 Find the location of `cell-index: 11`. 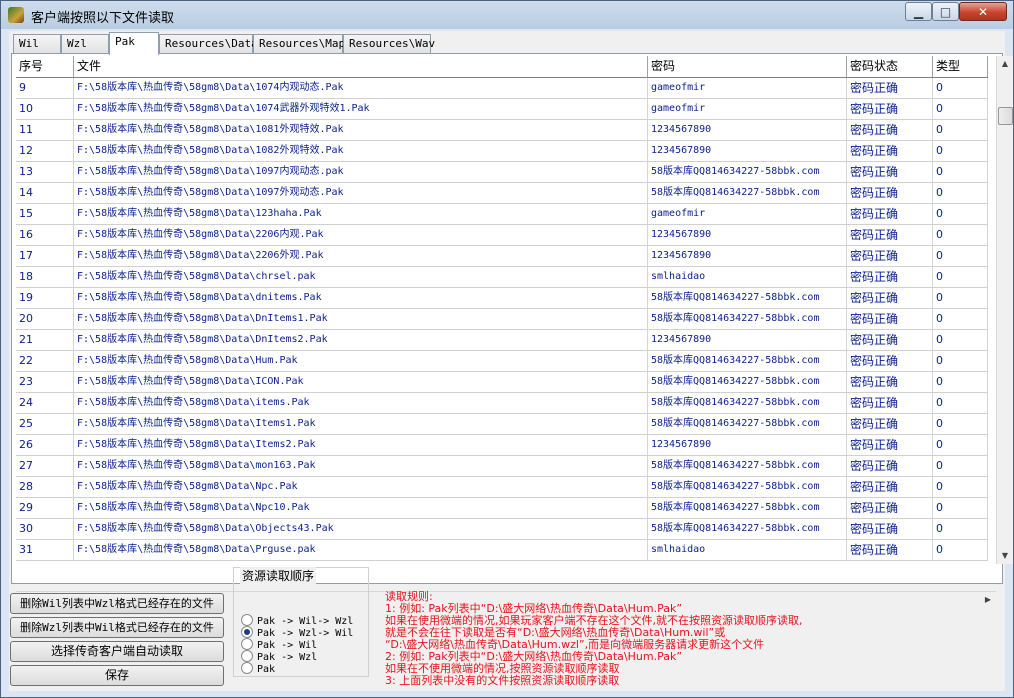

cell-index: 11 is located at coordinates (45, 130).